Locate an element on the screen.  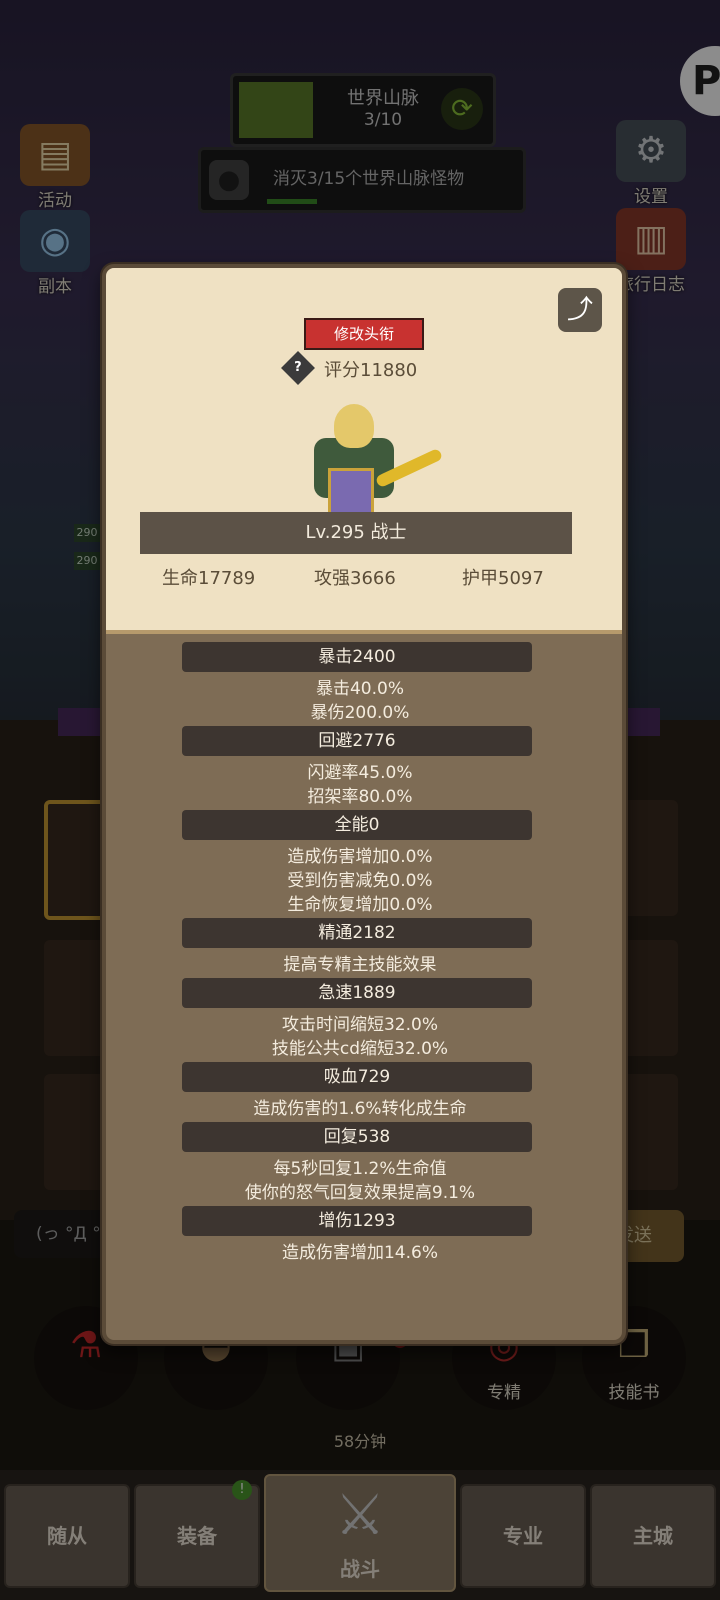
stat-header-avoidance: 回避2776 is located at coordinates (357, 741).